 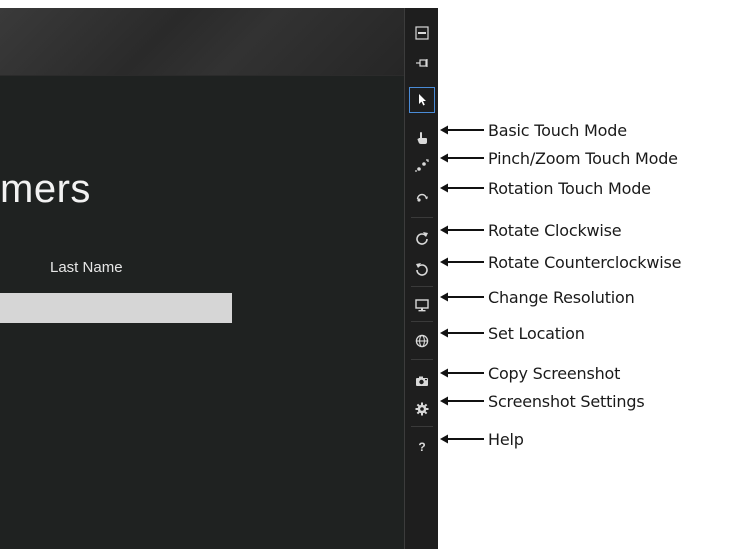 What do you see at coordinates (585, 439) in the screenshot?
I see `callout-help: Help` at bounding box center [585, 439].